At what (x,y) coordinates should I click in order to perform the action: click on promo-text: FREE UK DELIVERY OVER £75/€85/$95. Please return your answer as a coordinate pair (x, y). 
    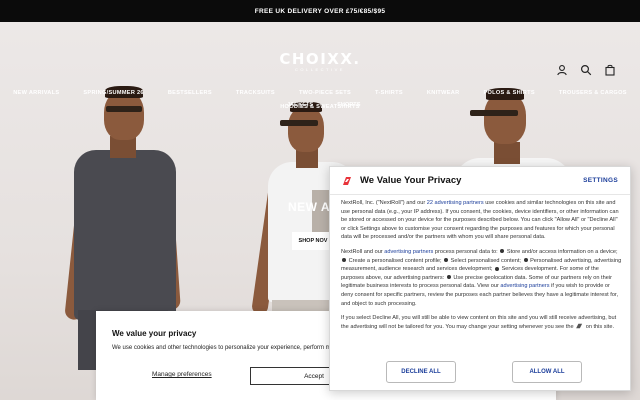
    Looking at the image, I should click on (320, 11).